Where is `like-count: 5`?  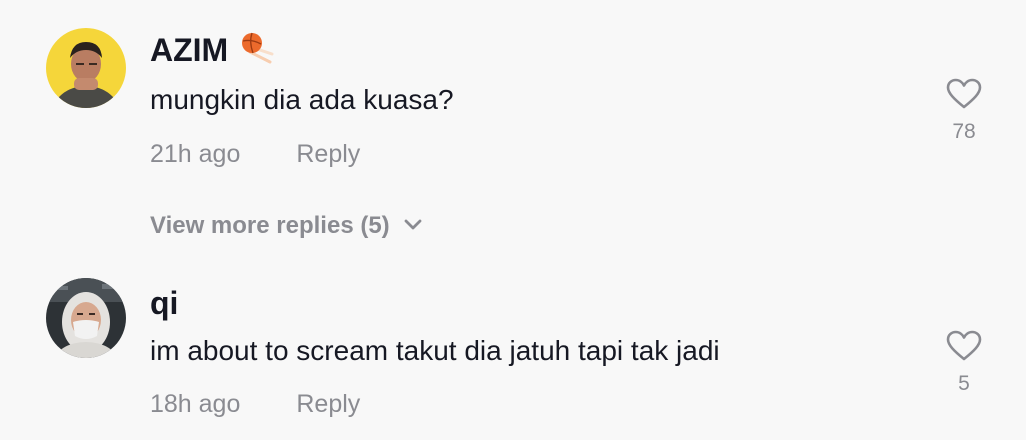 like-count: 5 is located at coordinates (964, 383).